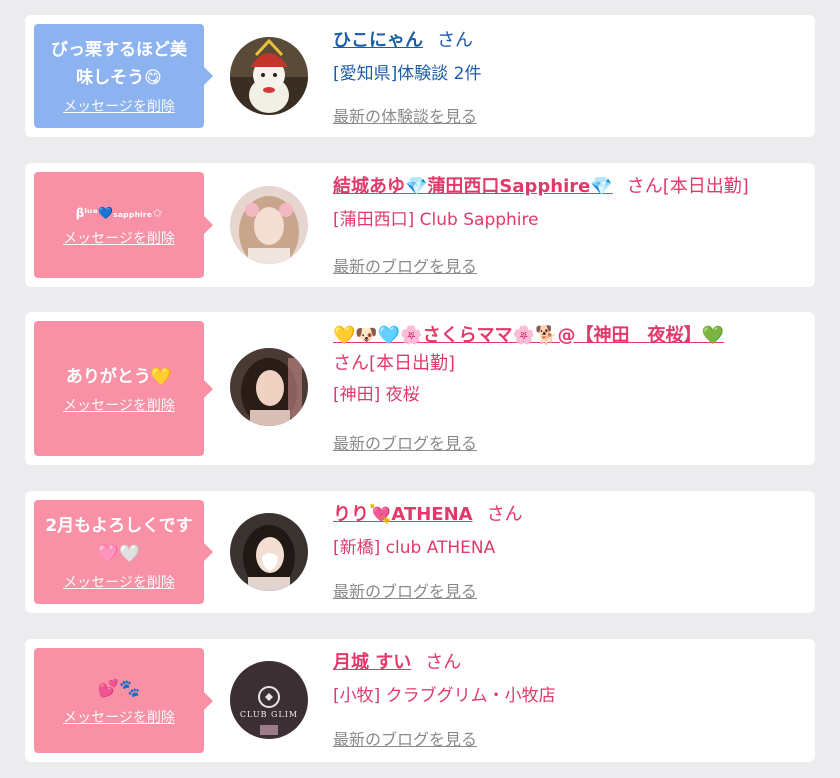  What do you see at coordinates (376, 395) in the screenshot?
I see `sender-subtitle: [神田] 夜桜` at bounding box center [376, 395].